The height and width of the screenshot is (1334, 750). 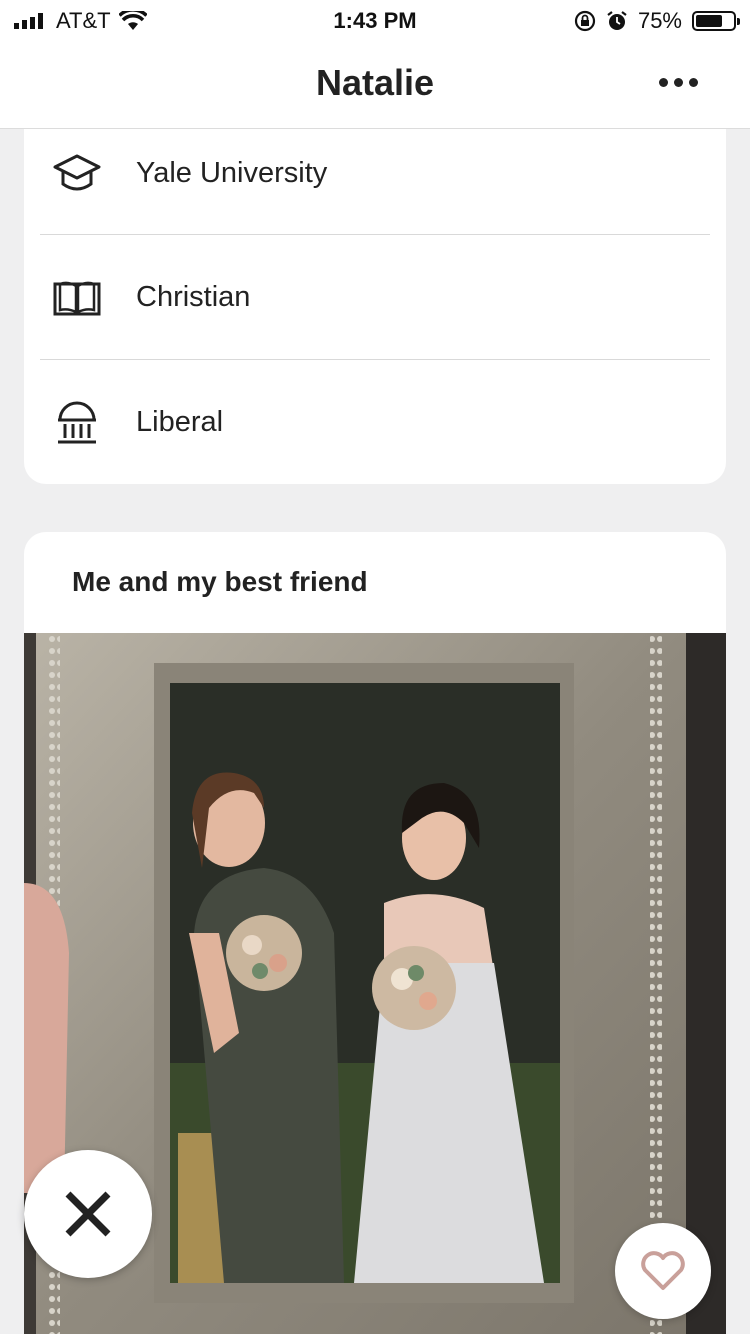 I want to click on info-row-religion: Christian, so click(x=375, y=297).